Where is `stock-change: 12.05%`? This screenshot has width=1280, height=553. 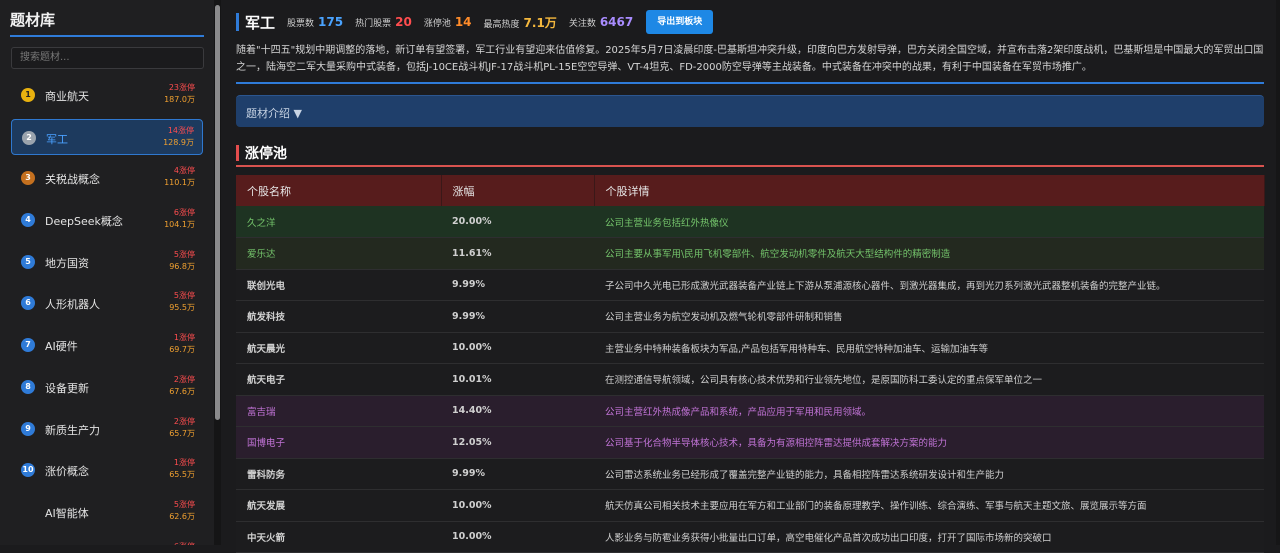 stock-change: 12.05% is located at coordinates (517, 442).